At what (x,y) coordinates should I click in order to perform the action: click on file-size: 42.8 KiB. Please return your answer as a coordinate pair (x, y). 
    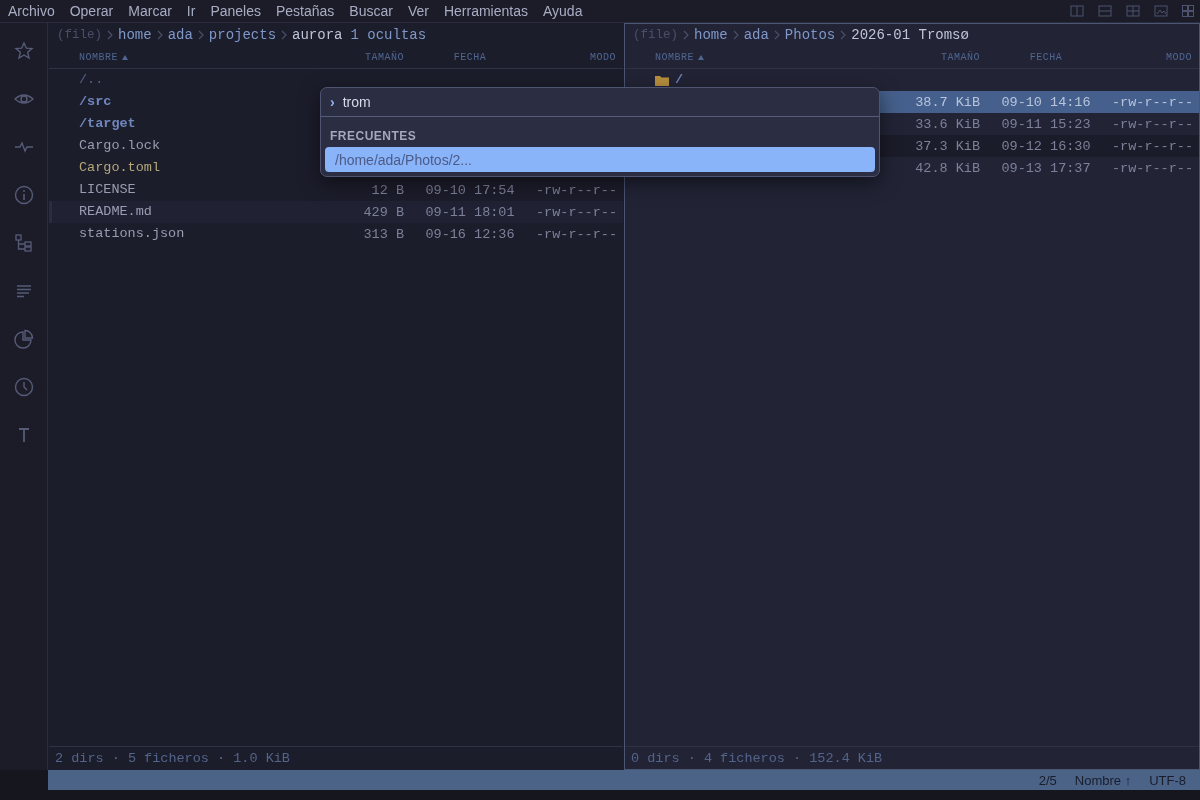
    Looking at the image, I should click on (947, 168).